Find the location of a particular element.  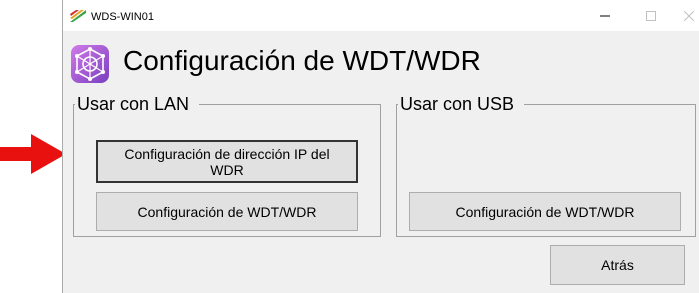

close-button is located at coordinates (686, 15).